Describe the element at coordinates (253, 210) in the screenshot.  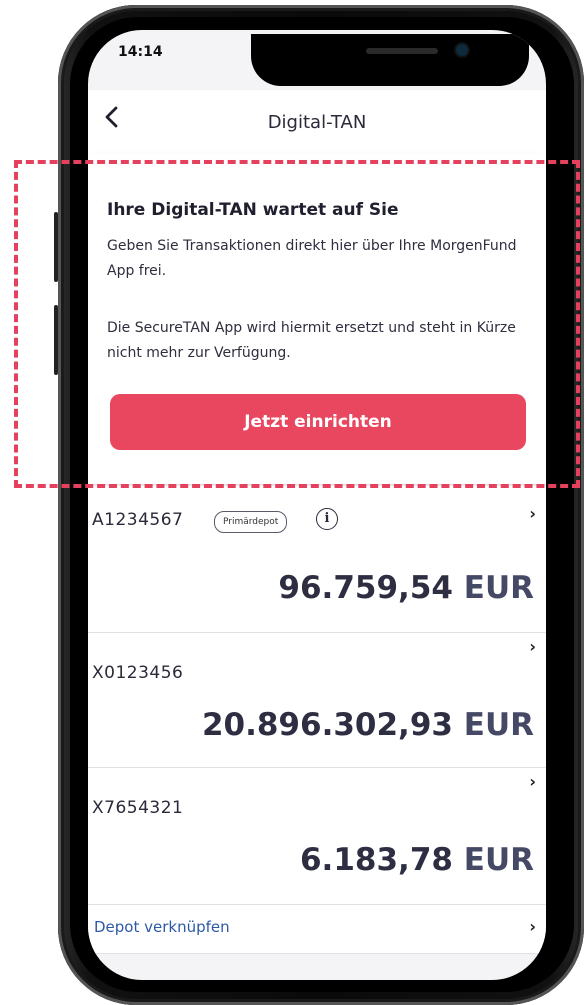
I see `tan-card-title: Ihre Digital-TAN wartet auf Sie` at that location.